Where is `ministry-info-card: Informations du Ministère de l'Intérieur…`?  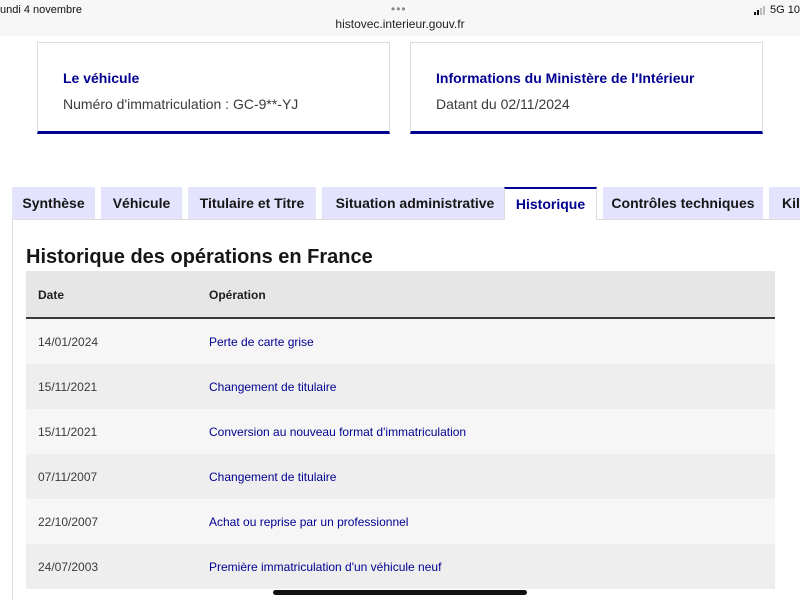
ministry-info-card: Informations du Ministère de l'Intérieur… is located at coordinates (586, 88).